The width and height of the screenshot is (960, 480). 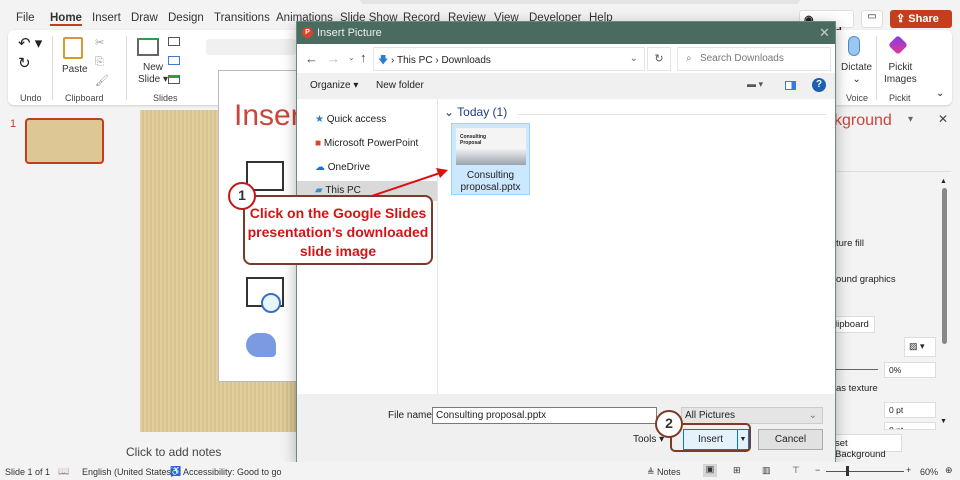 What do you see at coordinates (128, 472) in the screenshot?
I see `language: English (United States)` at bounding box center [128, 472].